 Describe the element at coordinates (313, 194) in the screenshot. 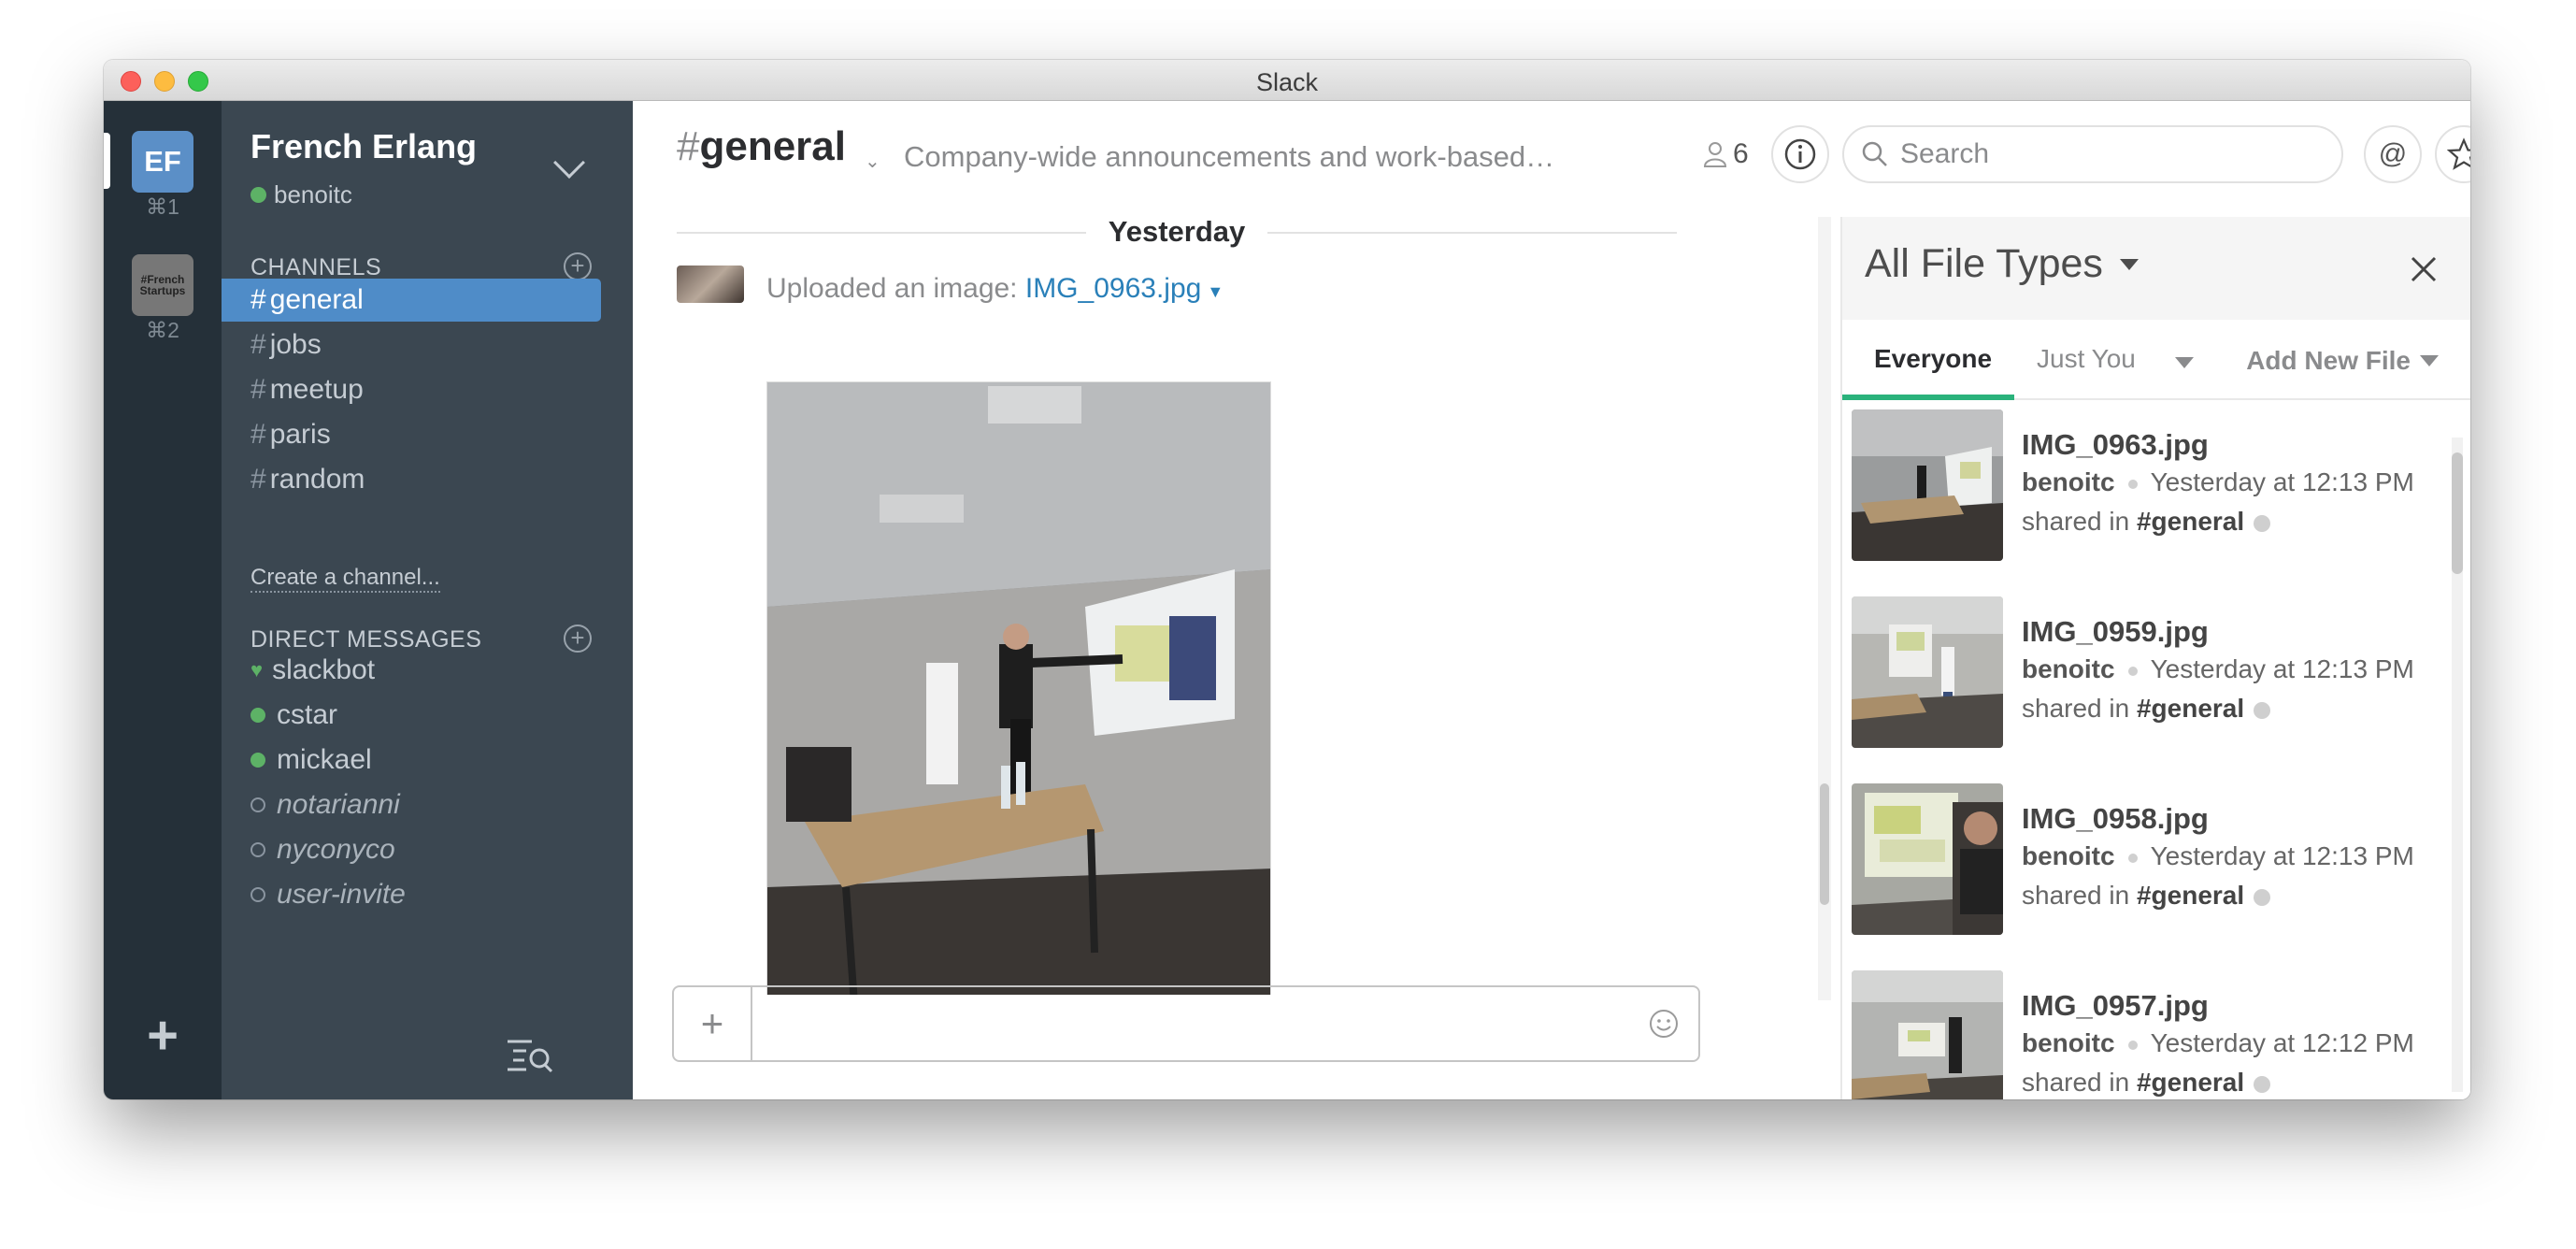

I see `current-user-name: benoitc` at that location.